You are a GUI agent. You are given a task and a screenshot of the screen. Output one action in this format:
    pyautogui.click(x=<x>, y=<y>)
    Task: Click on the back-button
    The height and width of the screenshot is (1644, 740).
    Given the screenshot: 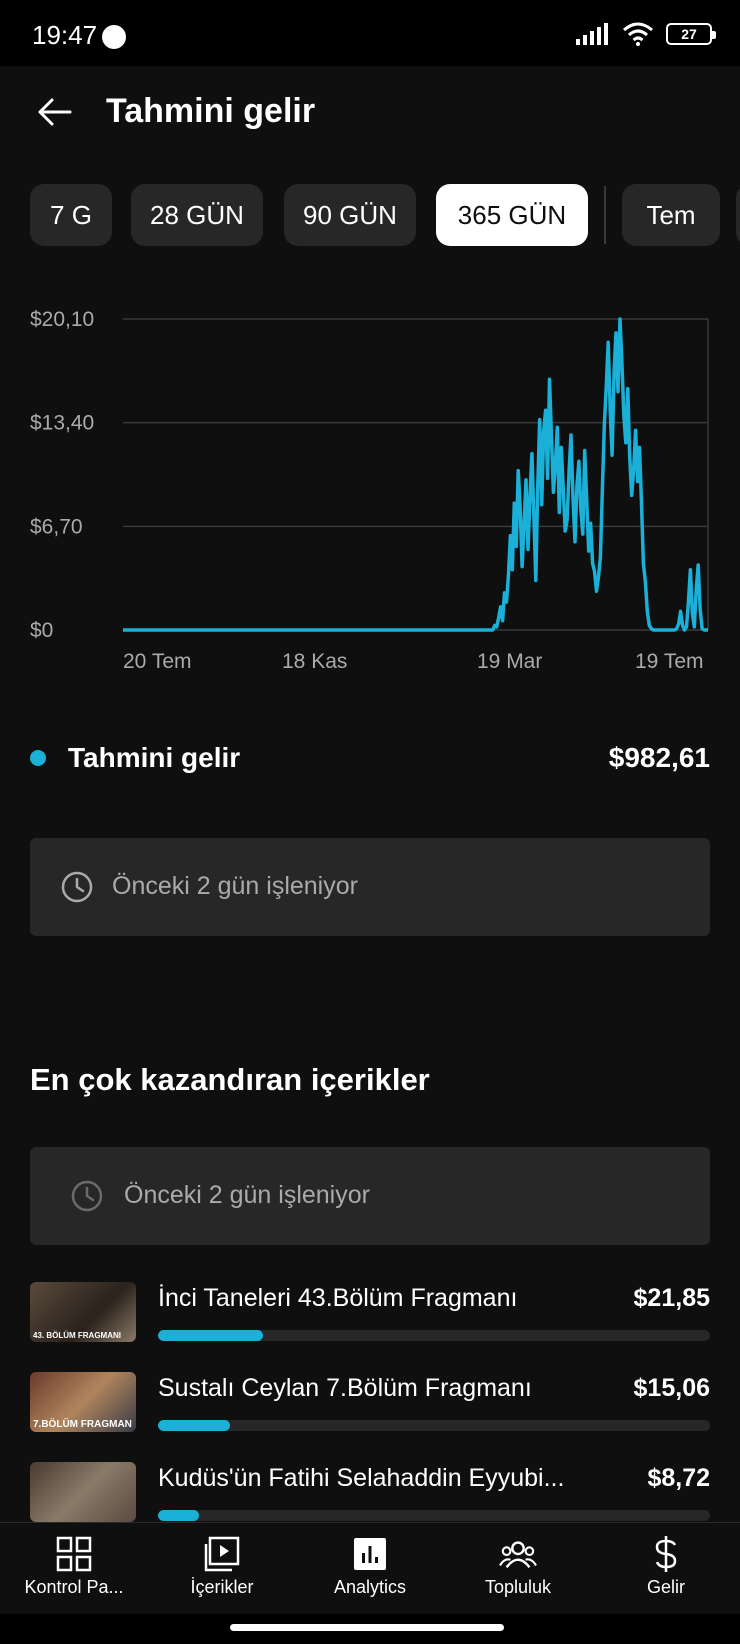 What is the action you would take?
    pyautogui.click(x=54, y=112)
    